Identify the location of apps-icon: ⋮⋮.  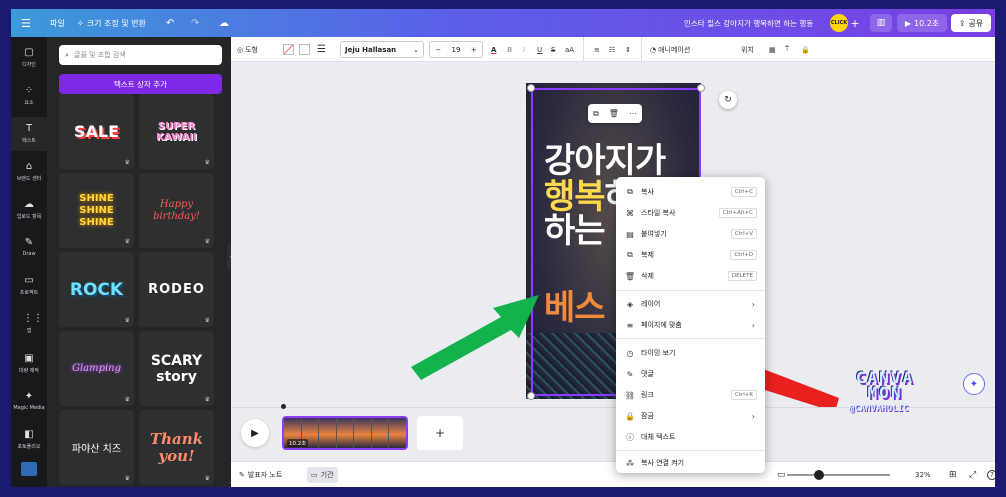
(33, 318).